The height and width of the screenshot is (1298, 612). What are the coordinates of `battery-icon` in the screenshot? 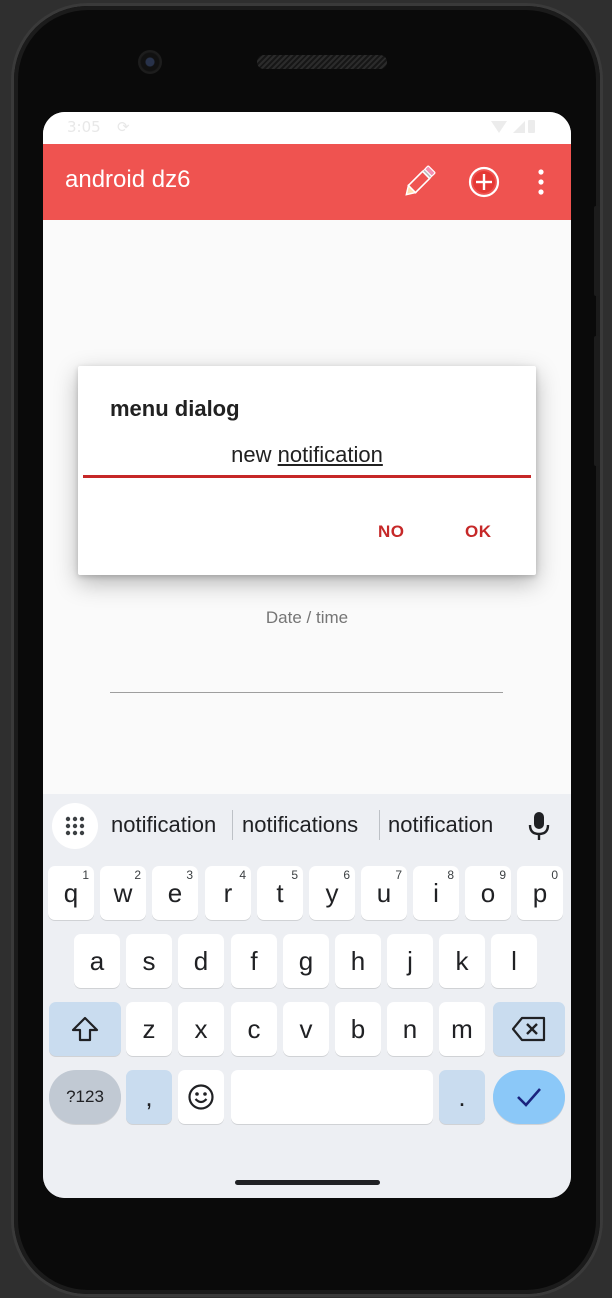 It's located at (531, 126).